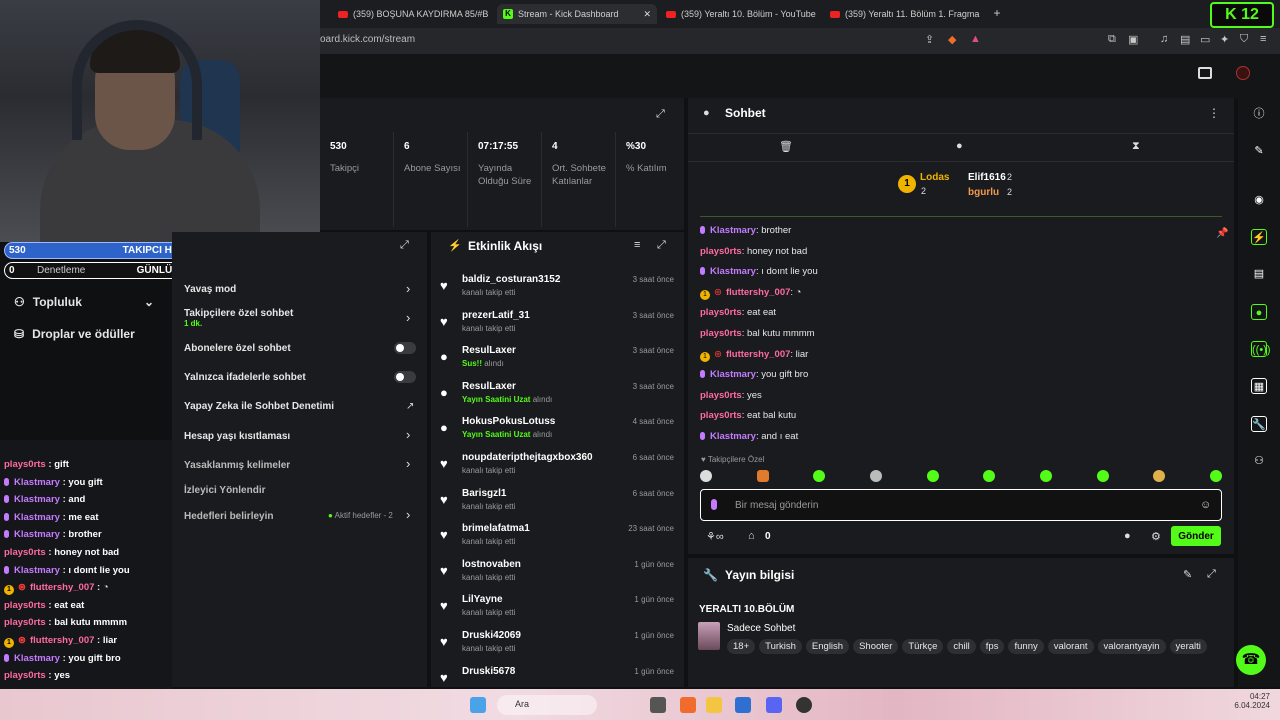  What do you see at coordinates (237, 348) in the screenshot?
I see `mod-subs-only: Abonelere özel sohbet` at bounding box center [237, 348].